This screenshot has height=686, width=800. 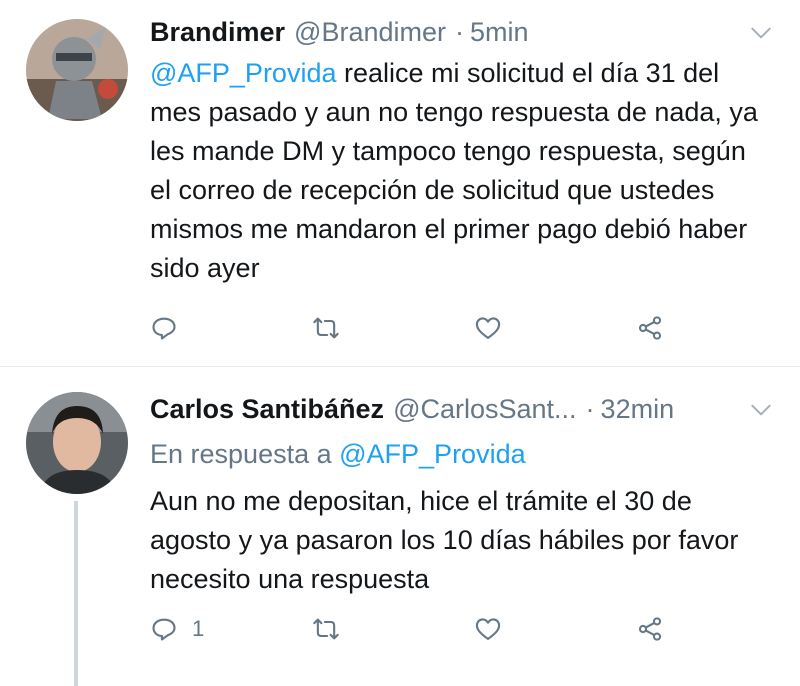 What do you see at coordinates (370, 32) in the screenshot?
I see `user-handle: @Brandimer` at bounding box center [370, 32].